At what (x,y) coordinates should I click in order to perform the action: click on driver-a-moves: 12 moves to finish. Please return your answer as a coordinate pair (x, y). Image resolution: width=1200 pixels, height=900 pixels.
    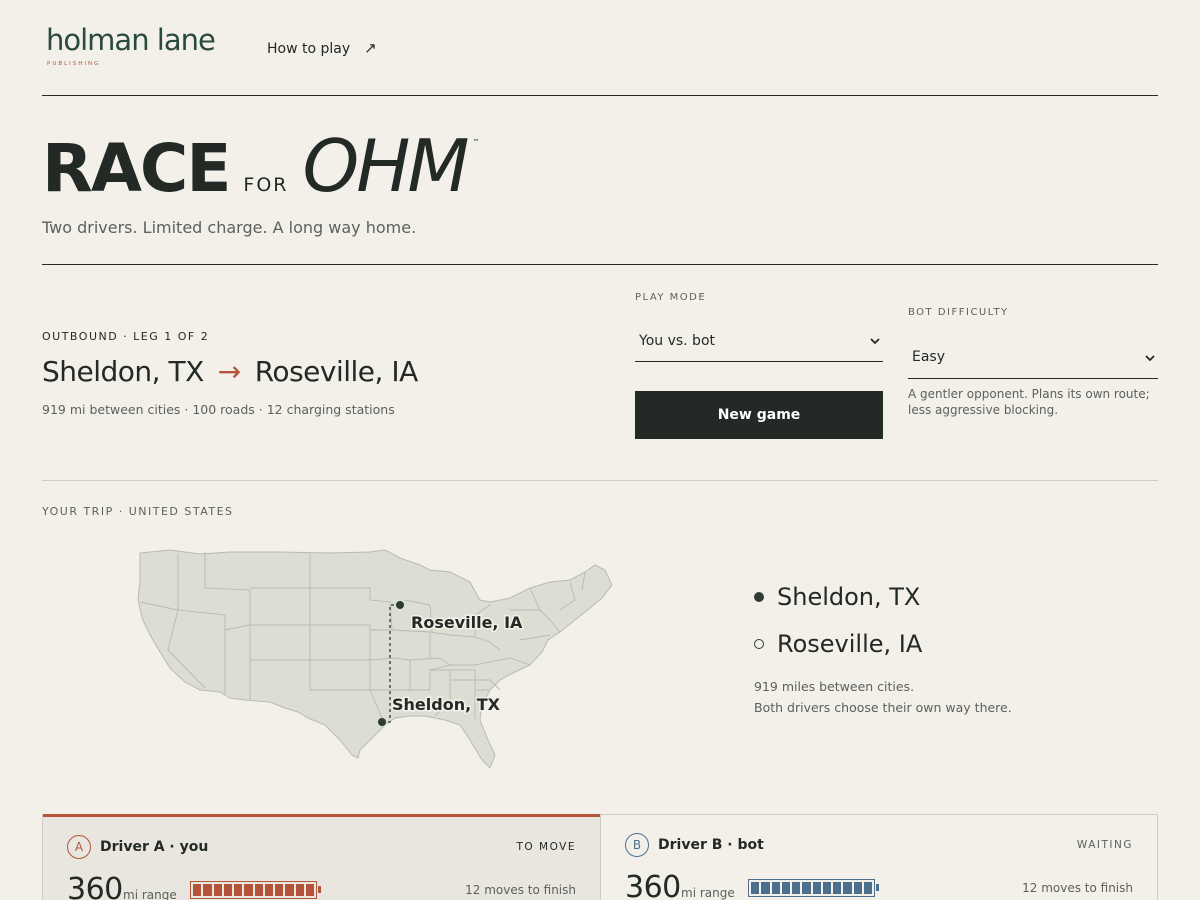
    Looking at the image, I should click on (520, 890).